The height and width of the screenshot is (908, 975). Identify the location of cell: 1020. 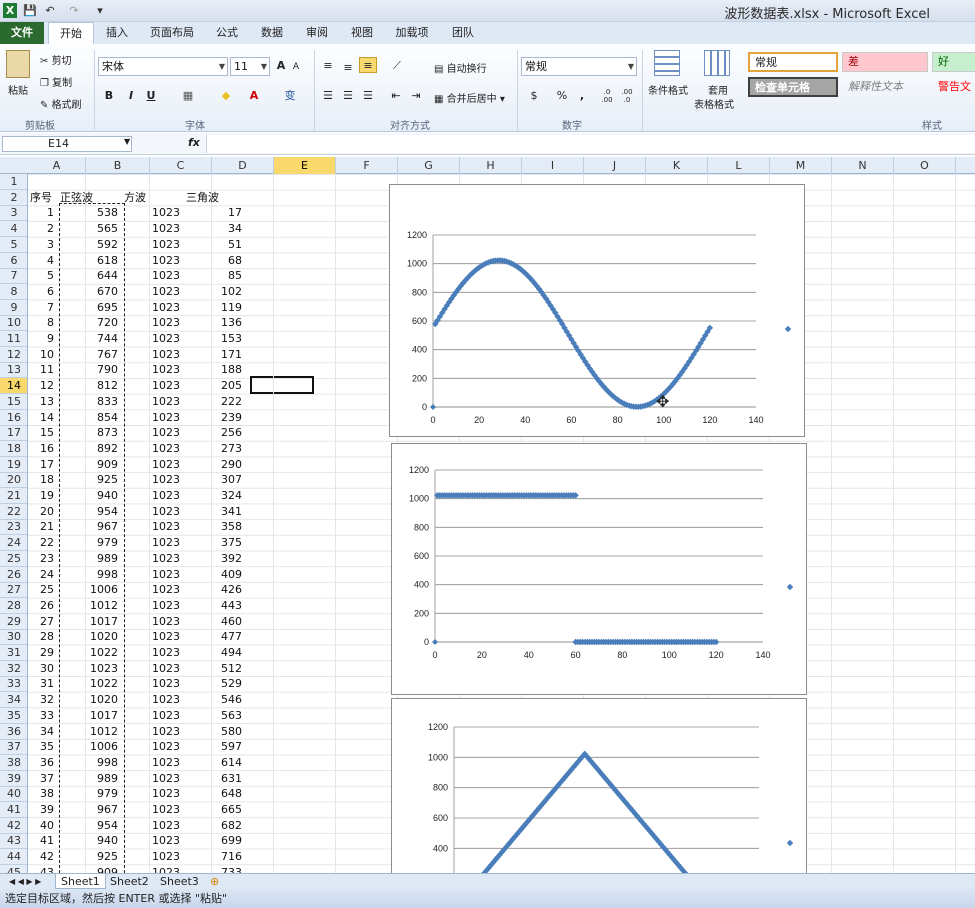
(88, 637).